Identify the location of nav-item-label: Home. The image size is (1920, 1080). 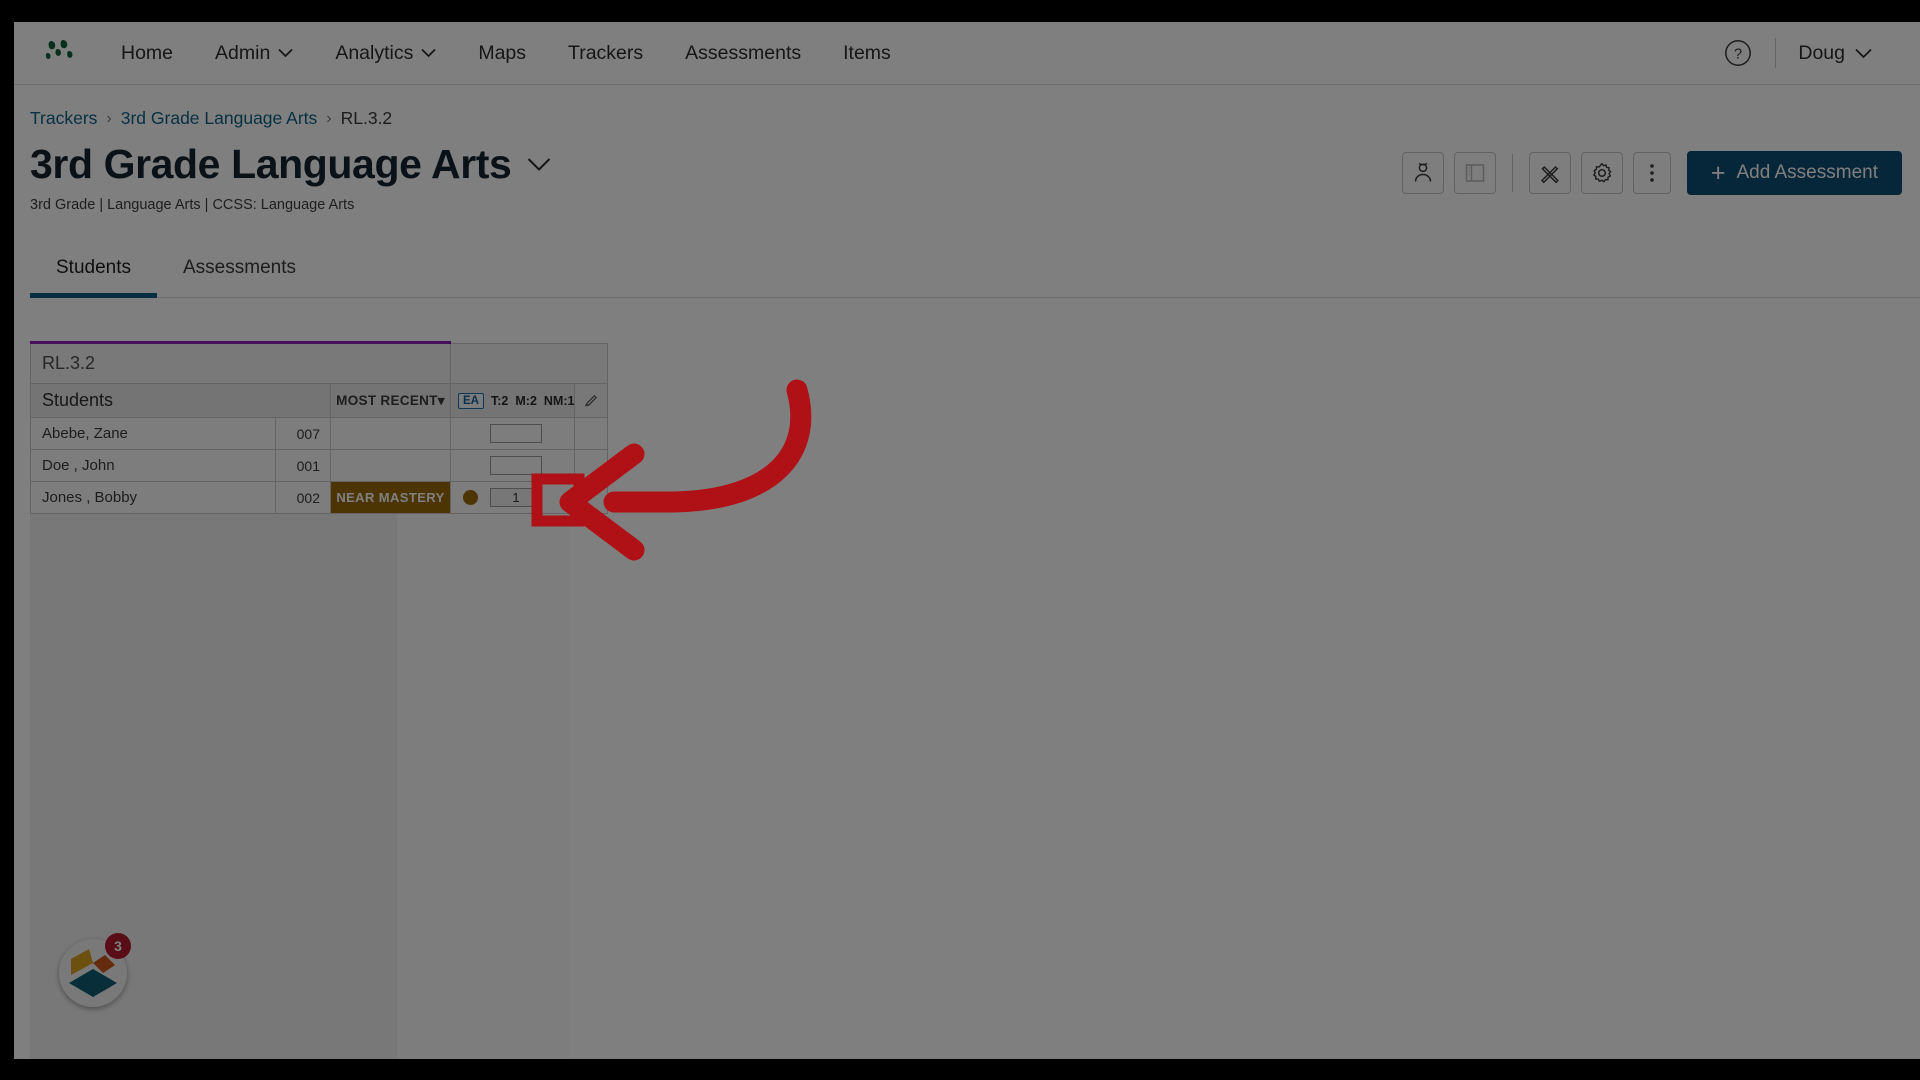
(147, 52).